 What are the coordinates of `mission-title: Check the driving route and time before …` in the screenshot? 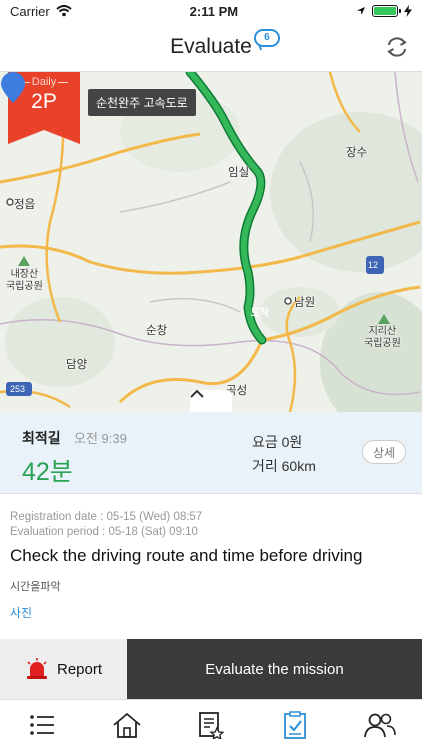 It's located at (186, 555).